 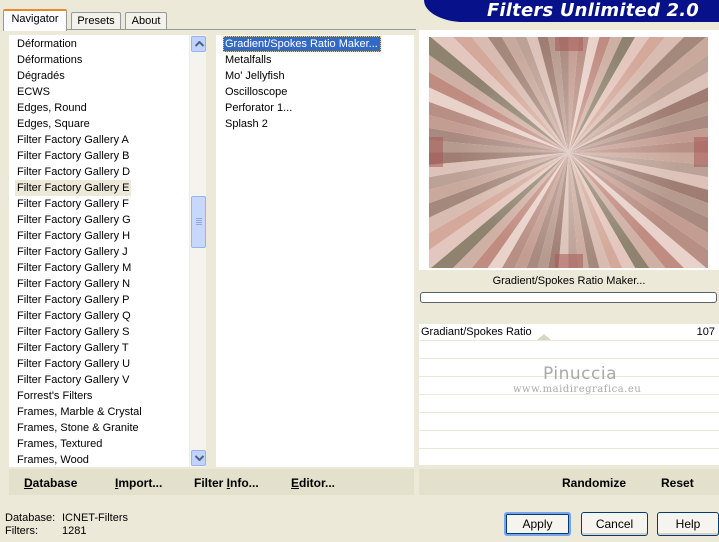 I want to click on scroll-up-button, so click(x=198, y=44).